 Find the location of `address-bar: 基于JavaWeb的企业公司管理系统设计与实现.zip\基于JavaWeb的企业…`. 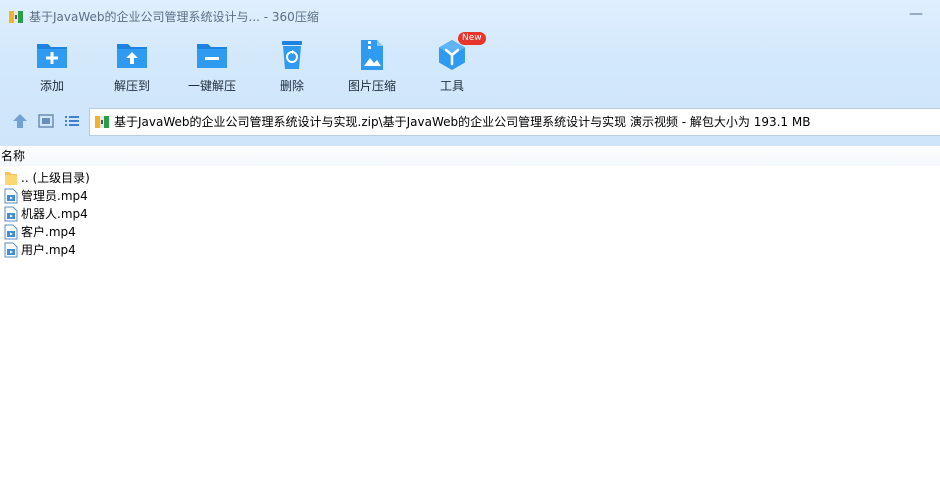

address-bar: 基于JavaWeb的企业公司管理系统设计与实现.zip\基于JavaWeb的企业… is located at coordinates (514, 122).